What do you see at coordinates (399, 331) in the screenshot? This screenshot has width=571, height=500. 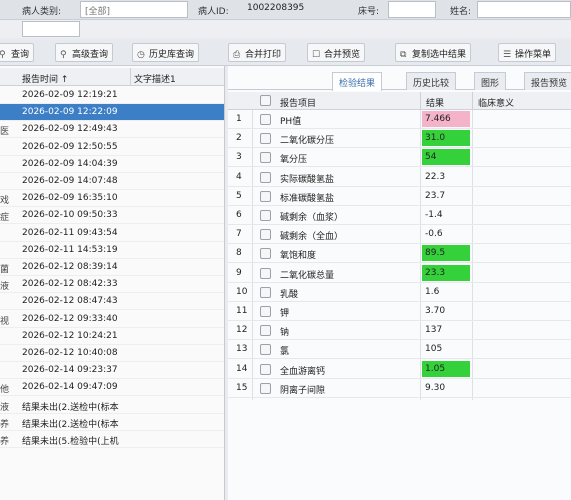 I see `result-row: 12 钠 137` at bounding box center [399, 331].